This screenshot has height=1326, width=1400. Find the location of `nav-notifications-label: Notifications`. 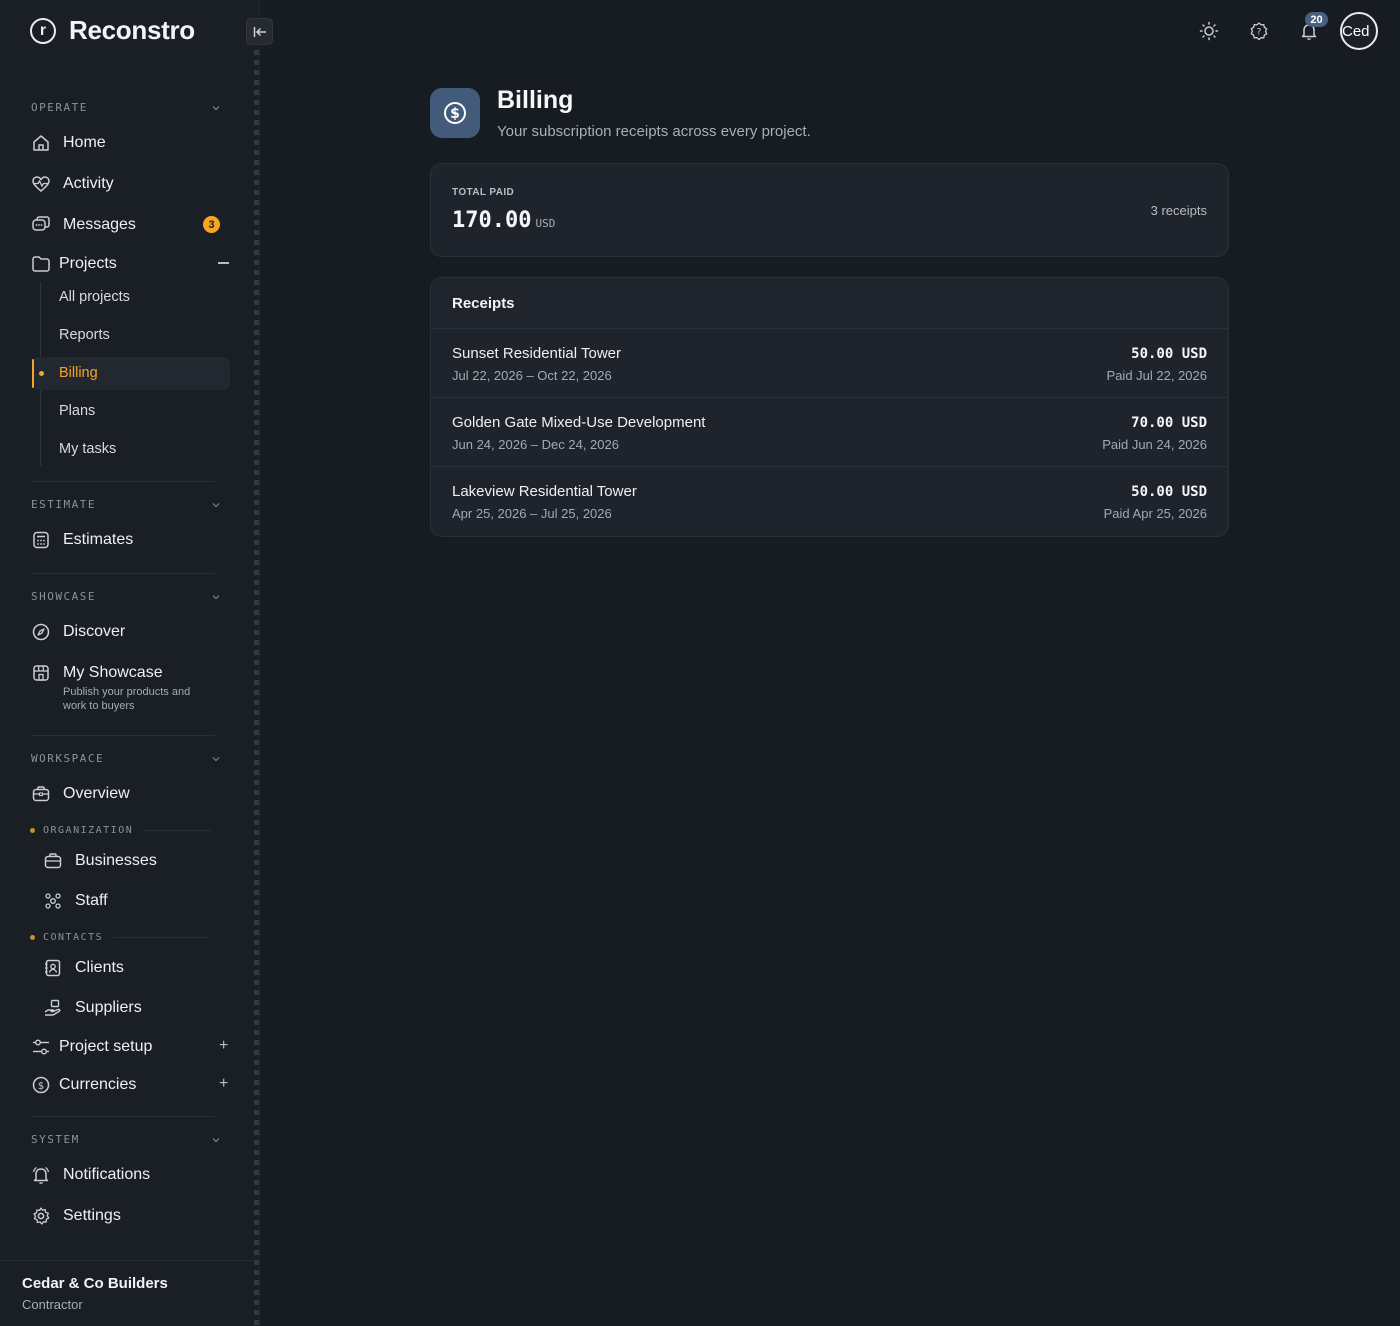

nav-notifications-label: Notifications is located at coordinates (107, 1174).